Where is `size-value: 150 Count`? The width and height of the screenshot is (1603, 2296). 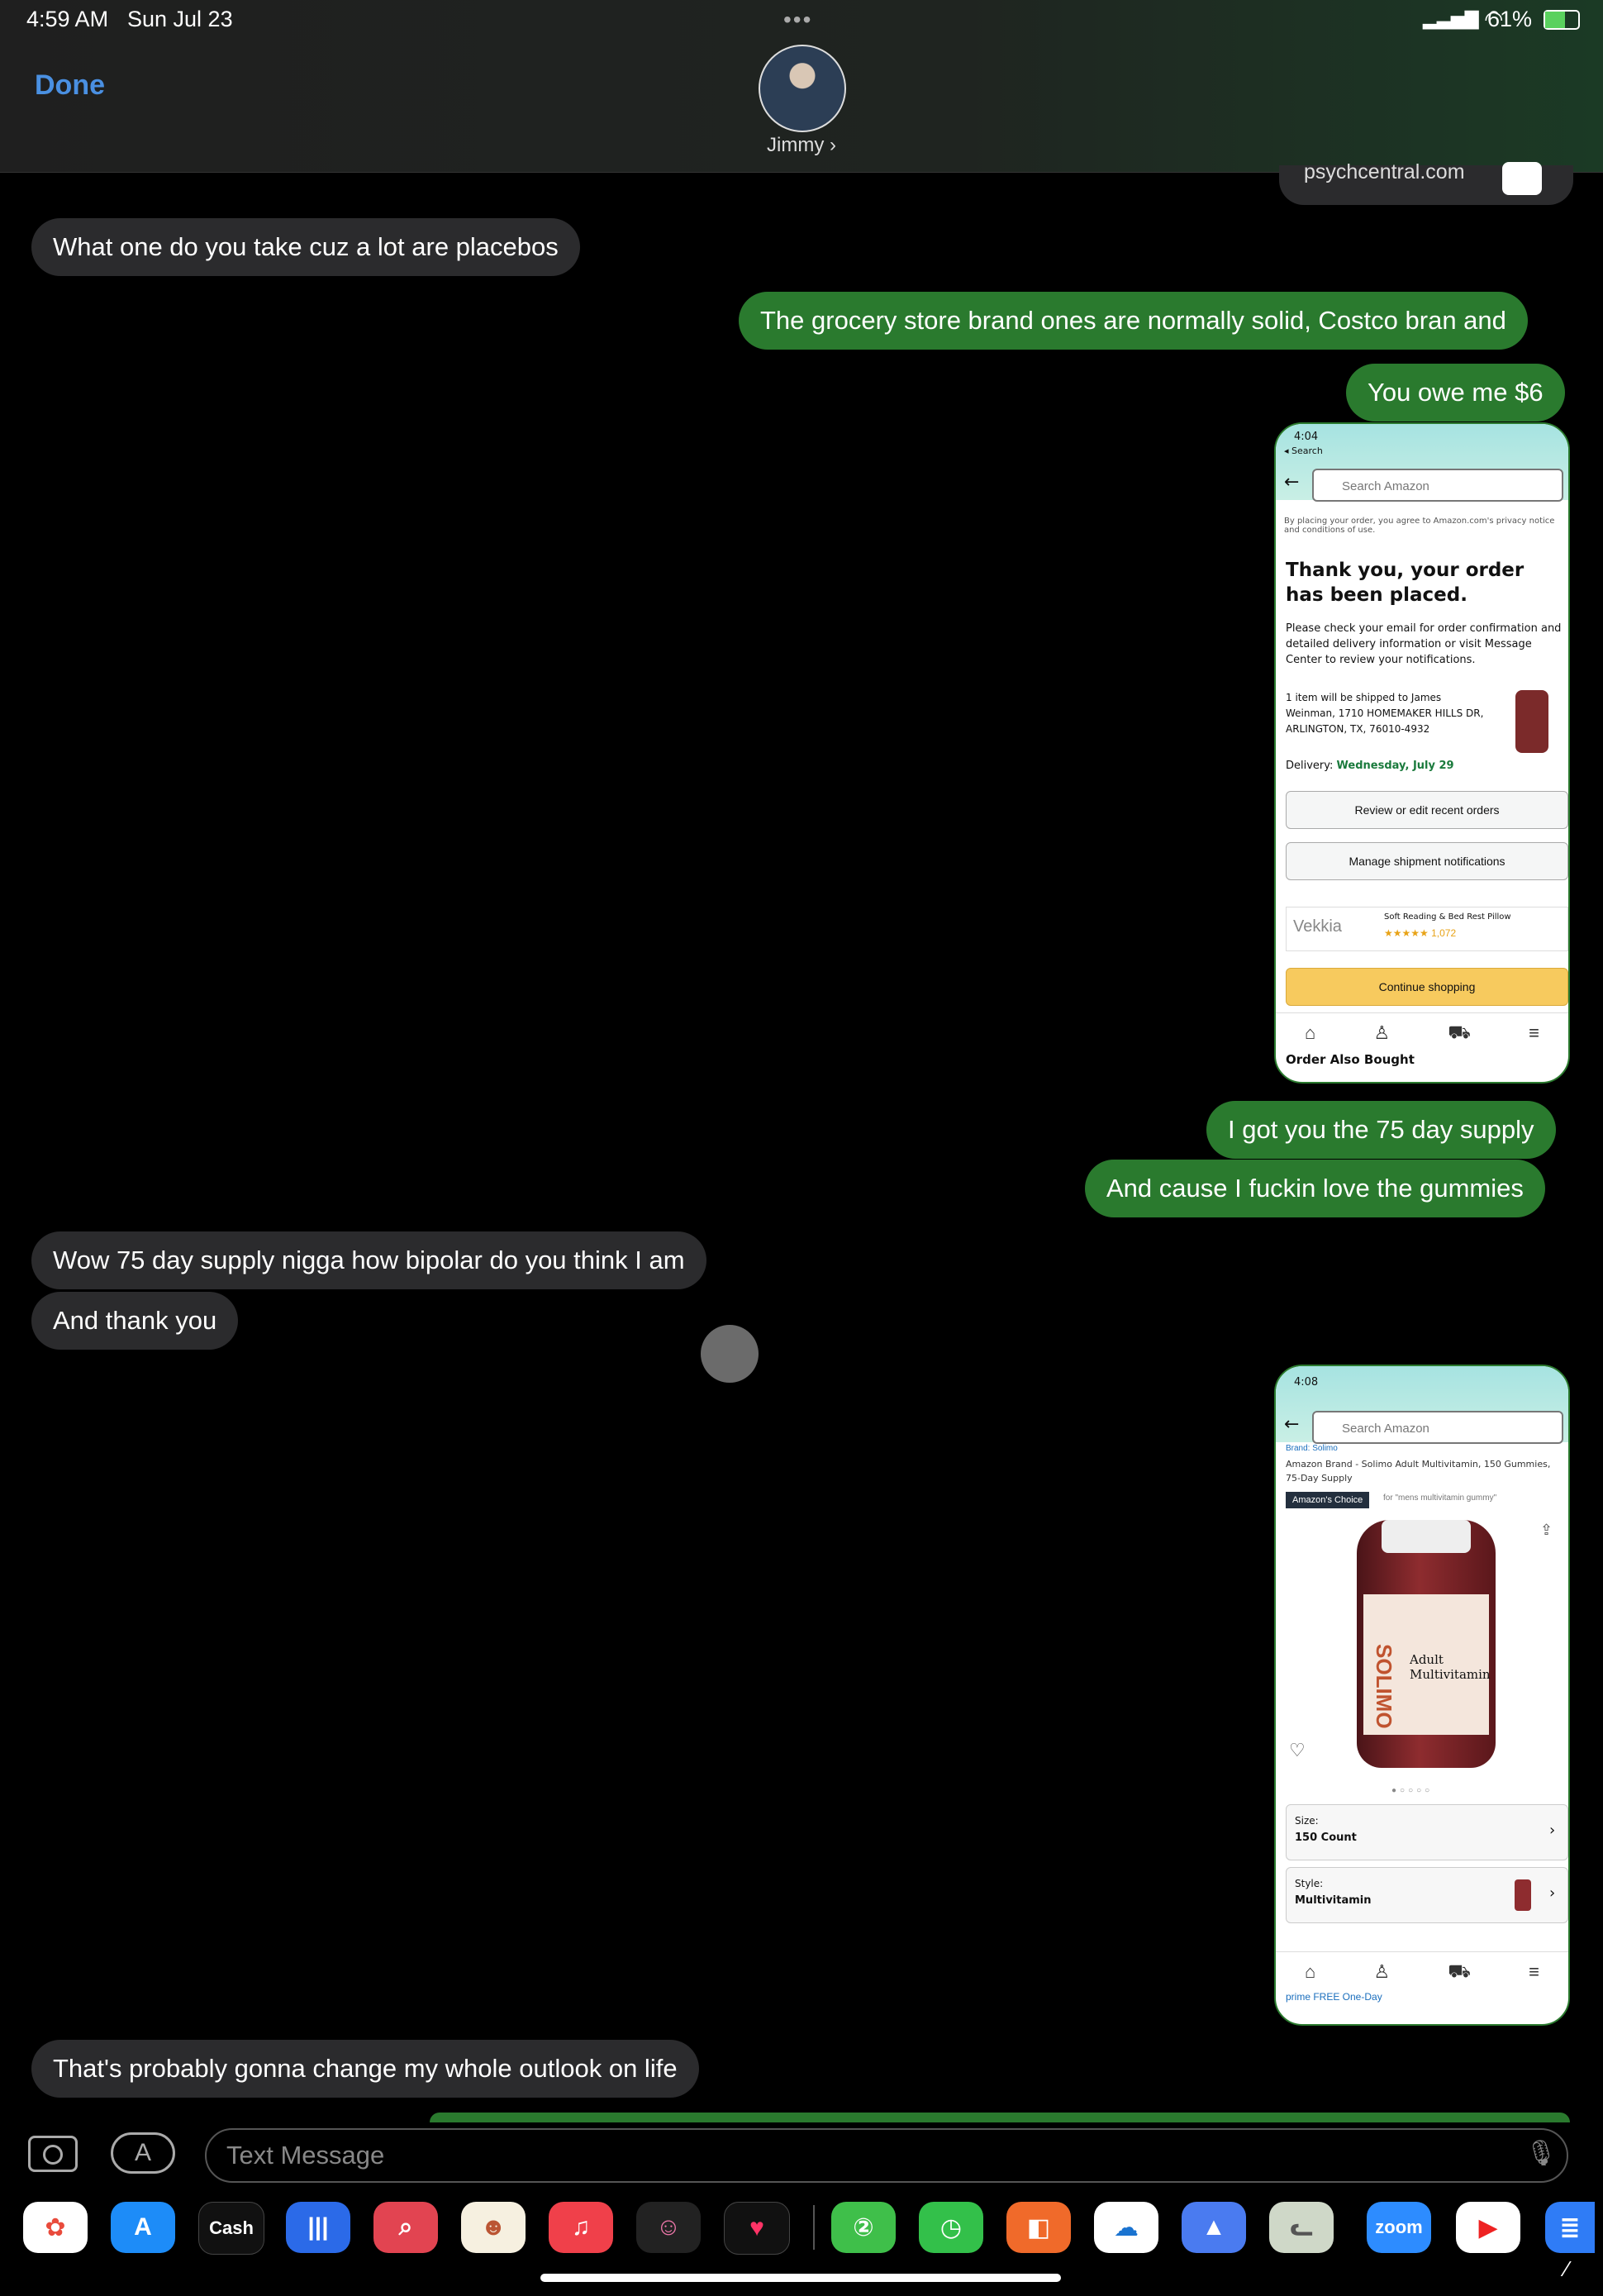
size-value: 150 Count is located at coordinates (1326, 1838).